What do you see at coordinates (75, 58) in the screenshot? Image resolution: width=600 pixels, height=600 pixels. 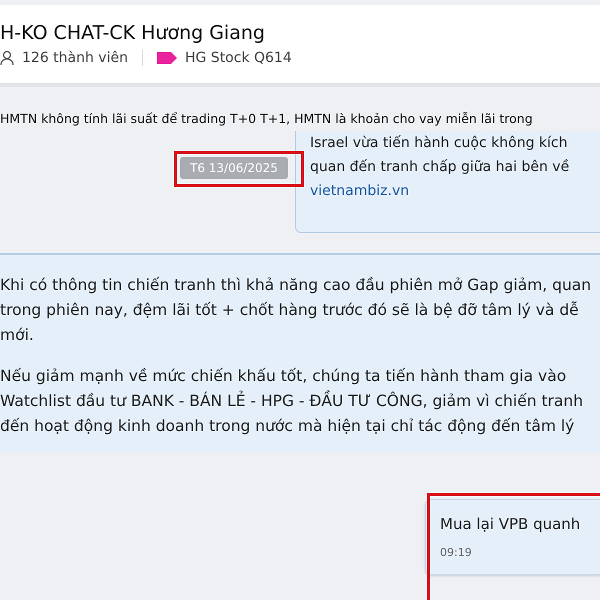 I see `member-count: 126 thành viên` at bounding box center [75, 58].